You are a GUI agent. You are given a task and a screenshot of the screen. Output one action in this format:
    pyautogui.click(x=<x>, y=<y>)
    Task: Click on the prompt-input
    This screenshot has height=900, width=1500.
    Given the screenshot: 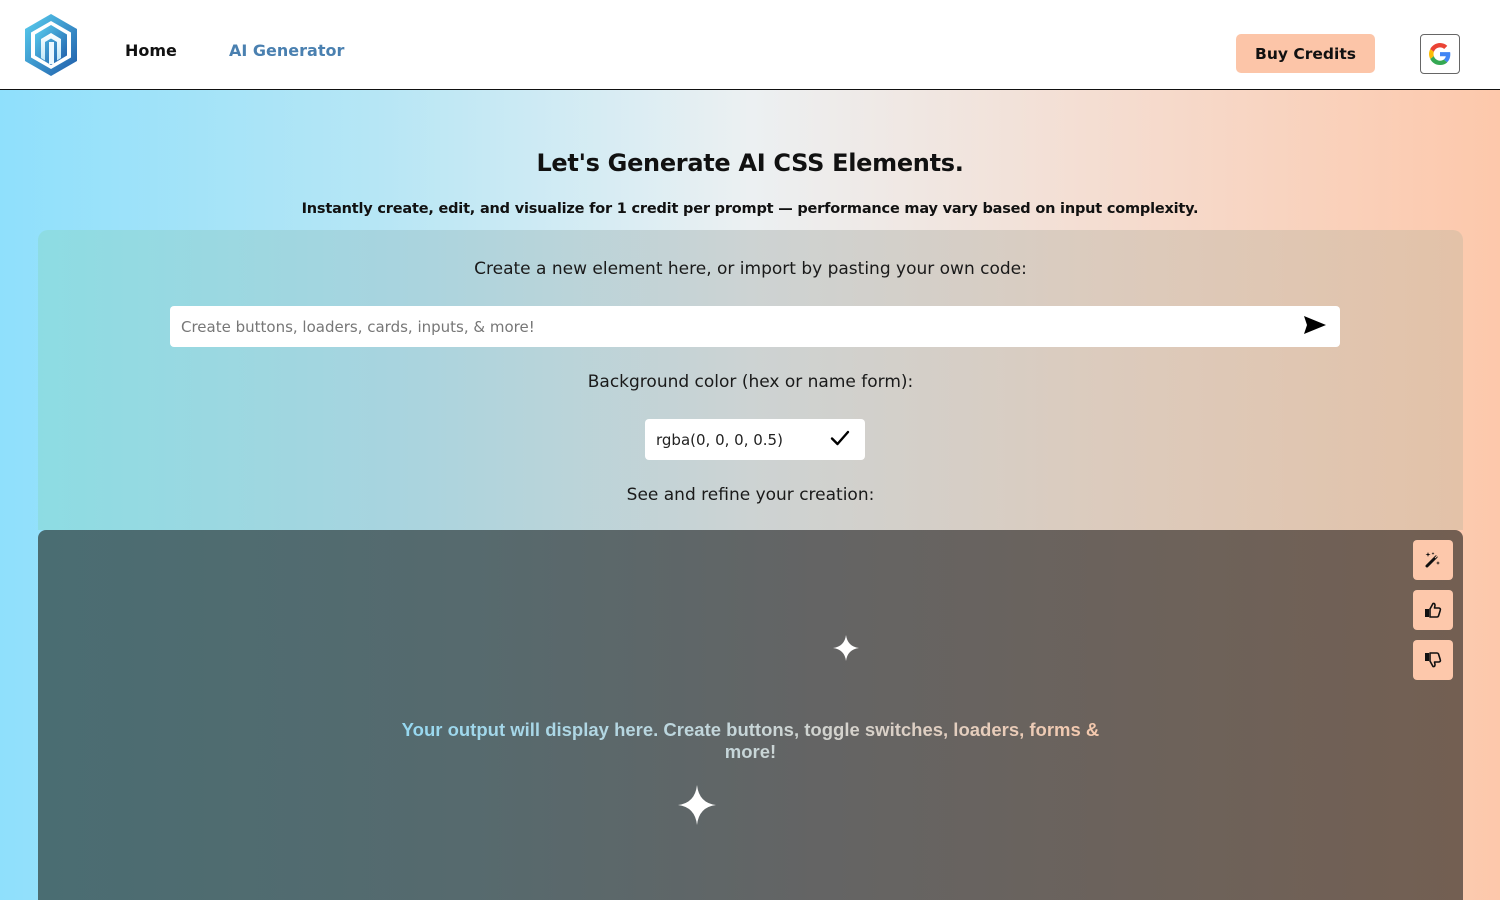 What is the action you would take?
    pyautogui.click(x=725, y=326)
    